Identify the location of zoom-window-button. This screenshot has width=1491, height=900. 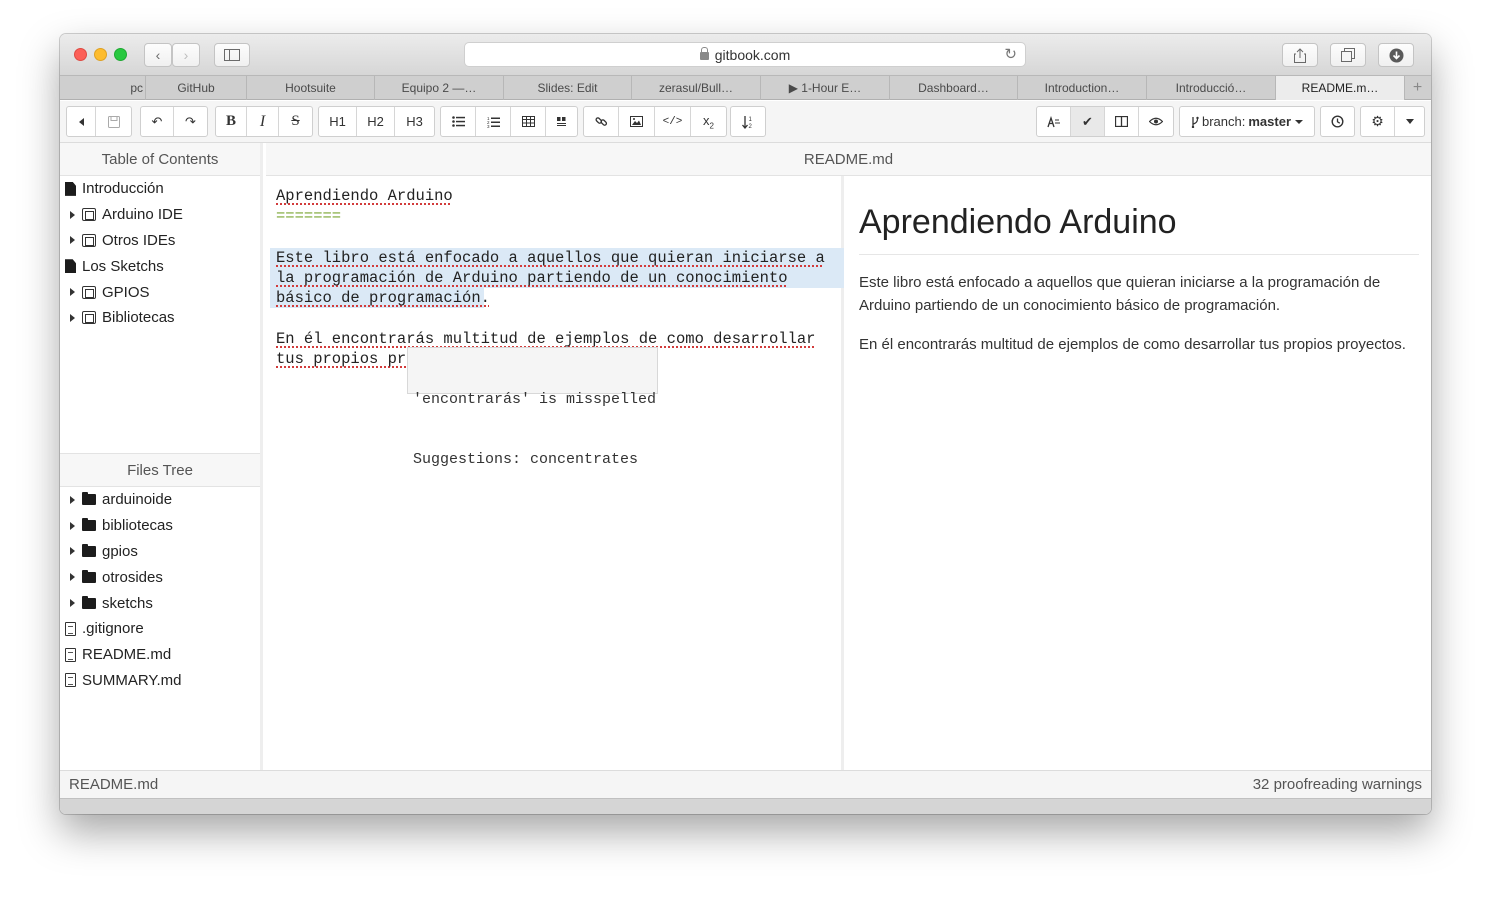
(120, 54).